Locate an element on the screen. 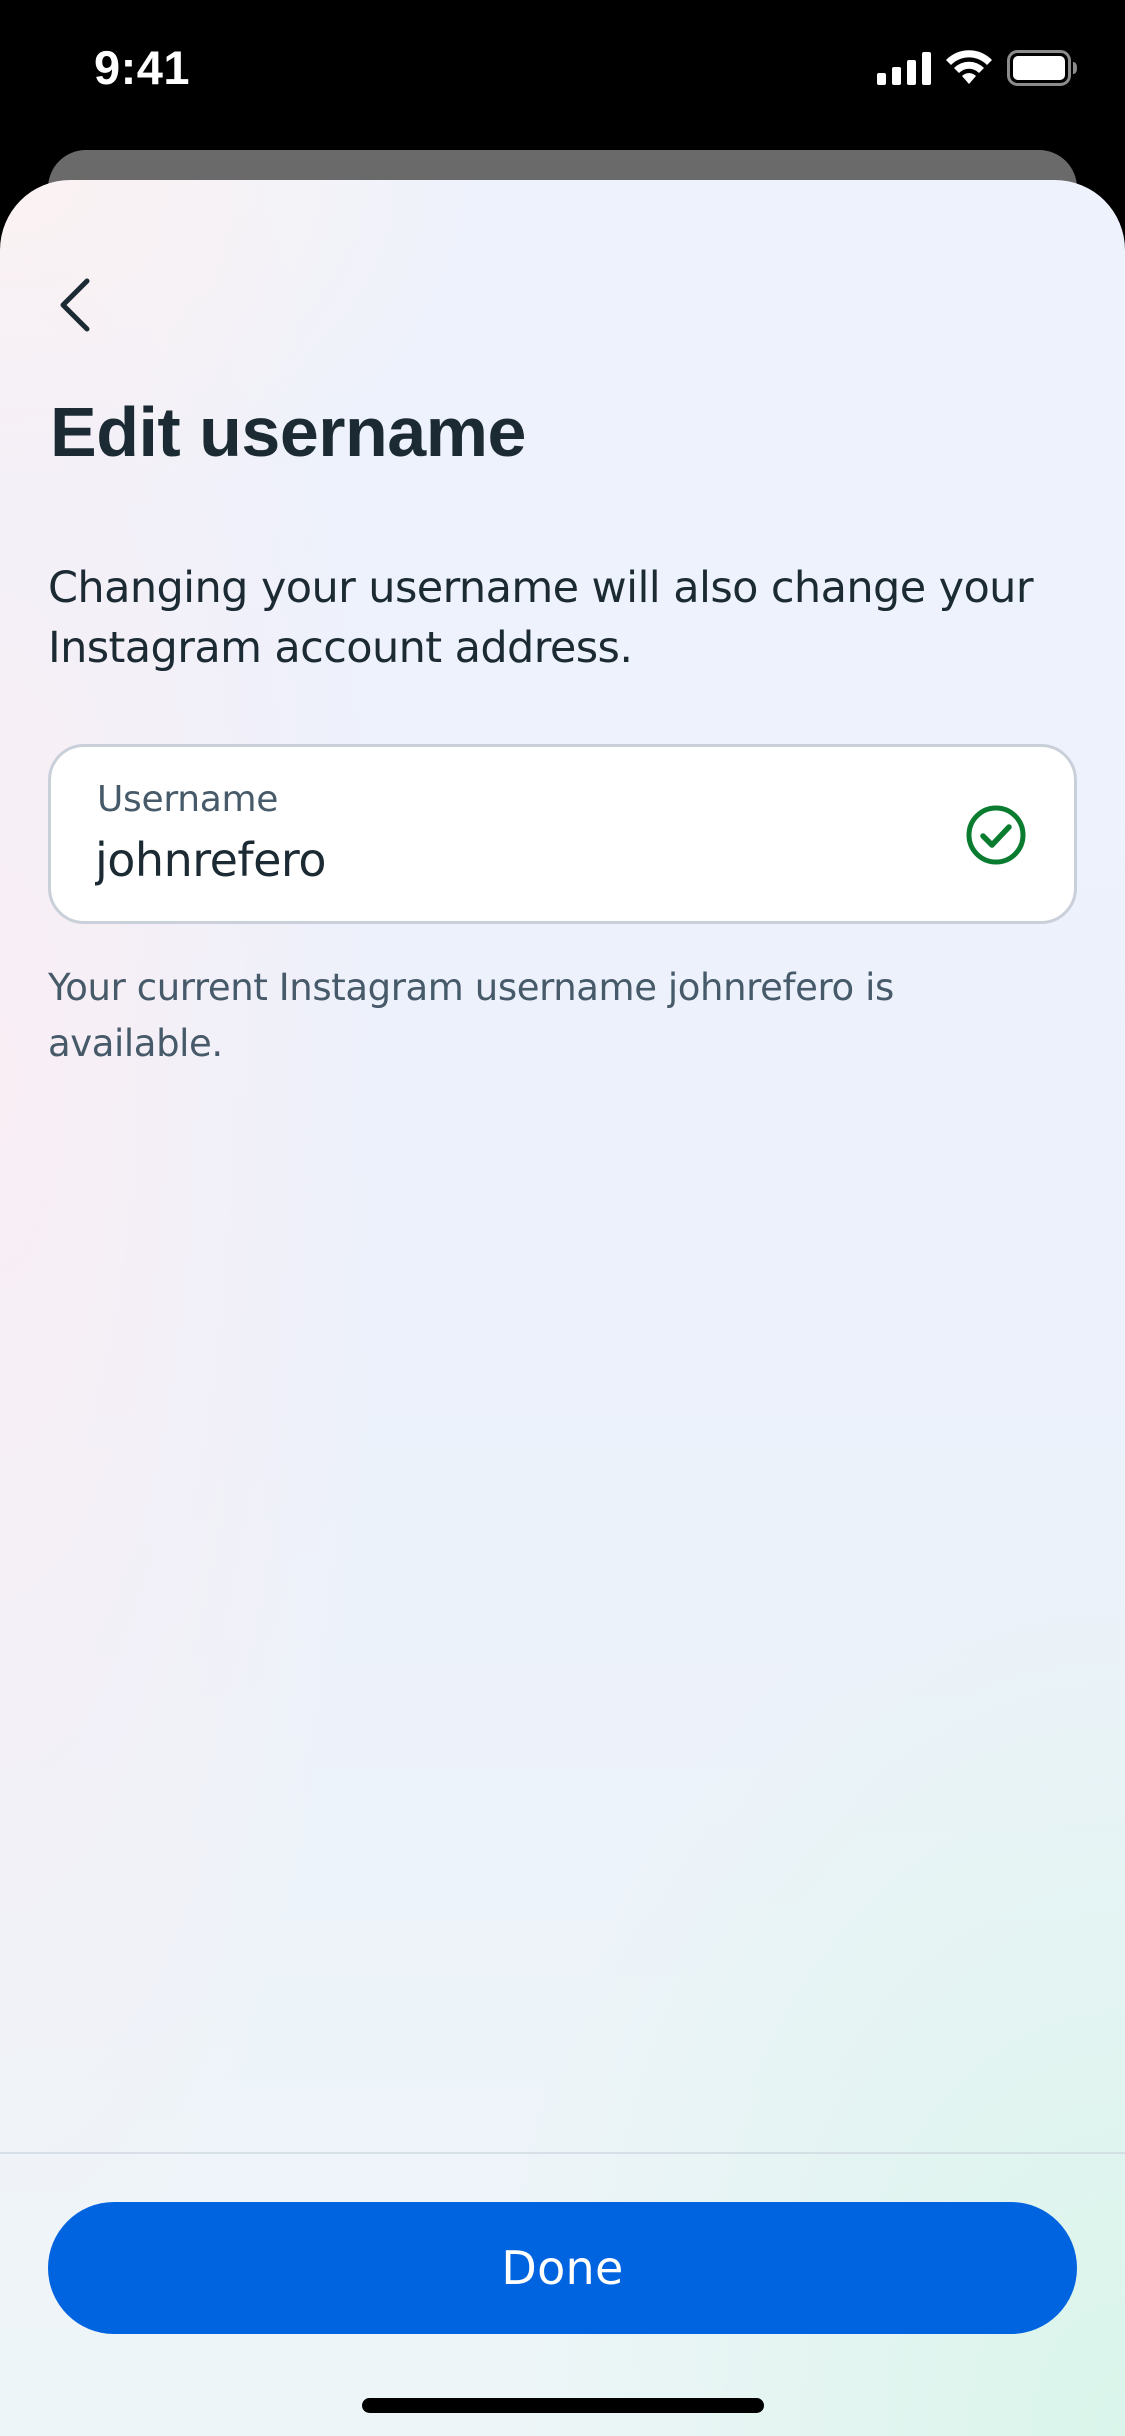 This screenshot has width=1125, height=2436. chevron-left-icon is located at coordinates (75, 305).